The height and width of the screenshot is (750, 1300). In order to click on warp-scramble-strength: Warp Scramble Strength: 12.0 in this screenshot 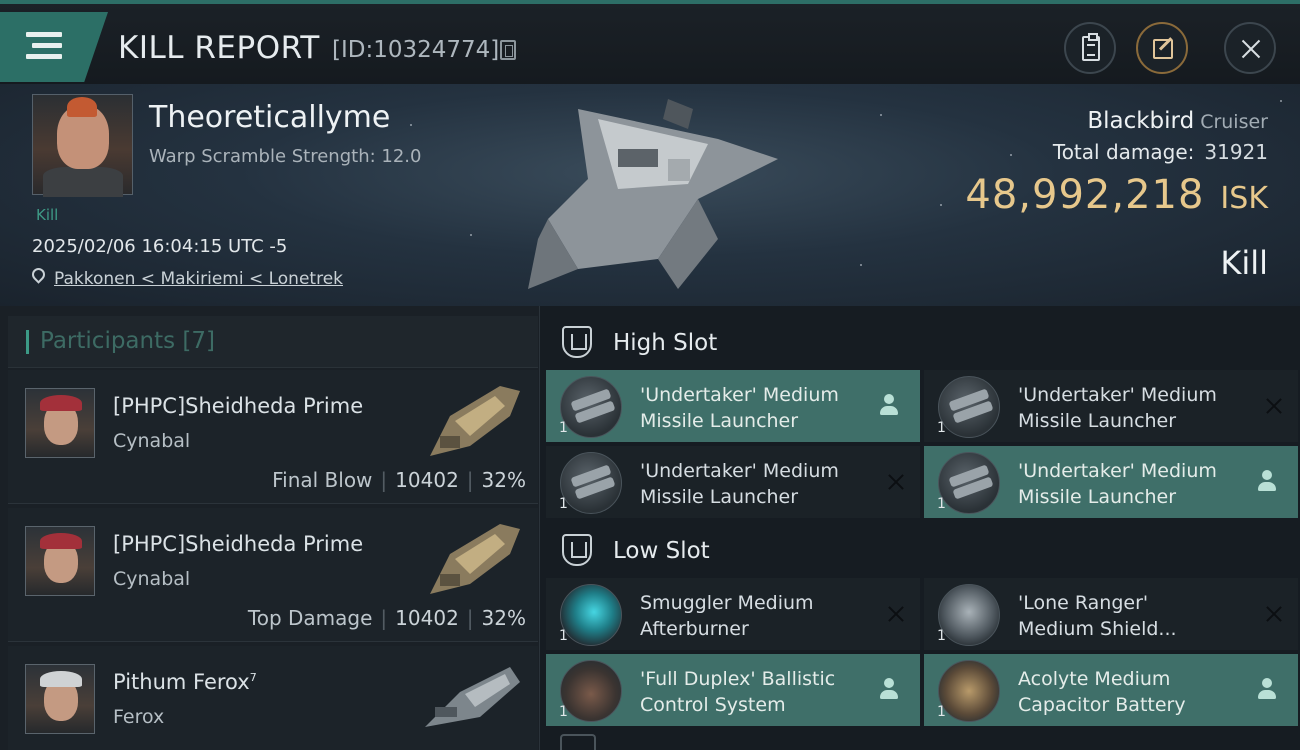, I will do `click(285, 156)`.